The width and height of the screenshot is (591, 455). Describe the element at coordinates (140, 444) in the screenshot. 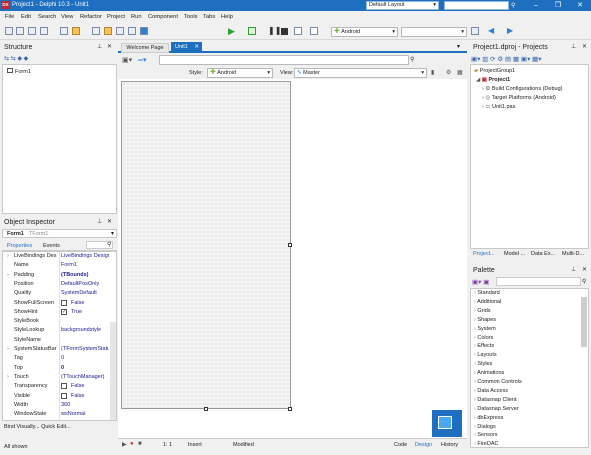

I see `stop-macro-icon: ■` at that location.